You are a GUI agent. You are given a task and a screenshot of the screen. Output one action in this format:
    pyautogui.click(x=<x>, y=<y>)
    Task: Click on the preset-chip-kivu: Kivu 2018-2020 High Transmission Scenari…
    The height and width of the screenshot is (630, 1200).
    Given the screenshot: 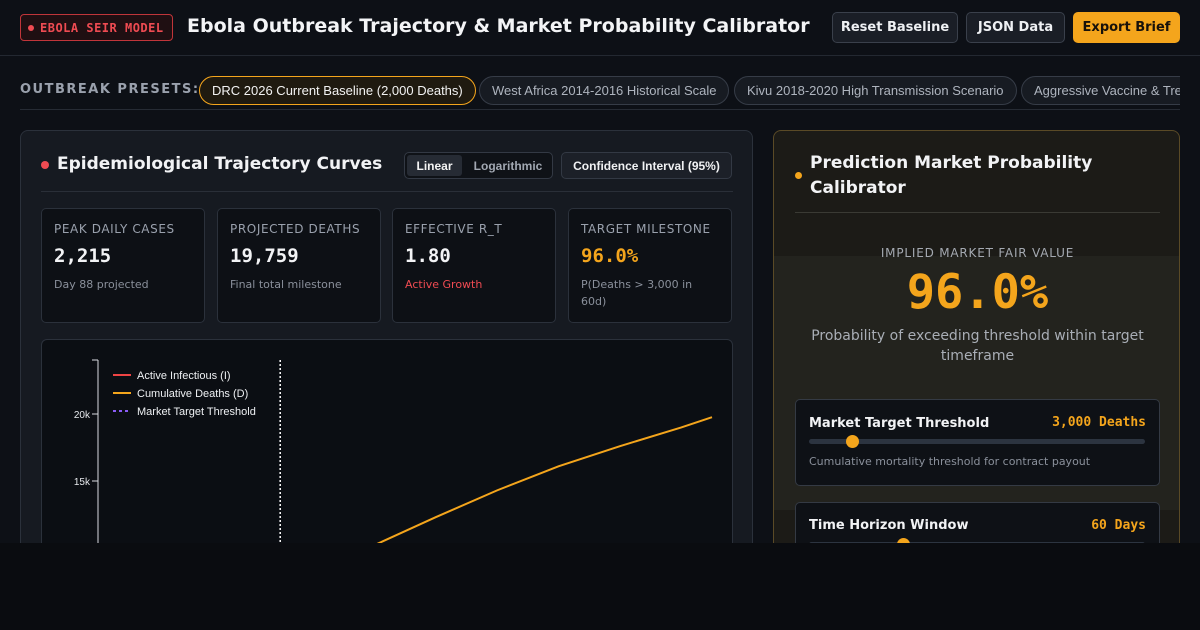 What is the action you would take?
    pyautogui.click(x=875, y=90)
    